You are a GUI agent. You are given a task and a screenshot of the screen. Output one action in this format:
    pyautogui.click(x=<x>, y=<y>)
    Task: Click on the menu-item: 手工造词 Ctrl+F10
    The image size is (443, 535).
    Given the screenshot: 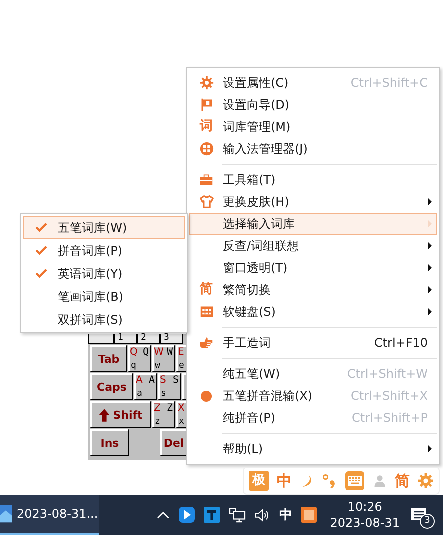 What is the action you would take?
    pyautogui.click(x=313, y=343)
    